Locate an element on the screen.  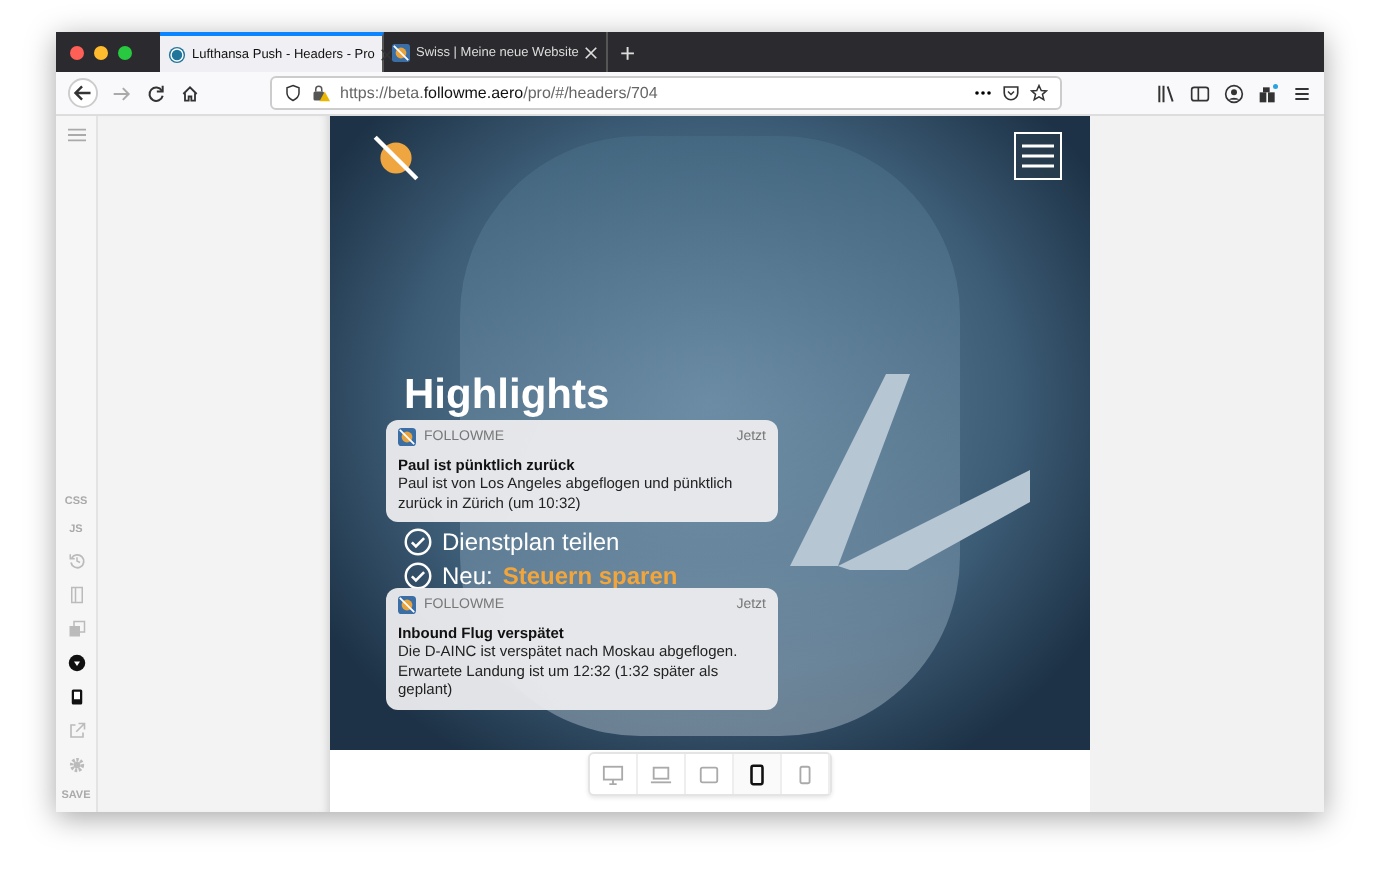
close-tab-icon is located at coordinates (387, 54).